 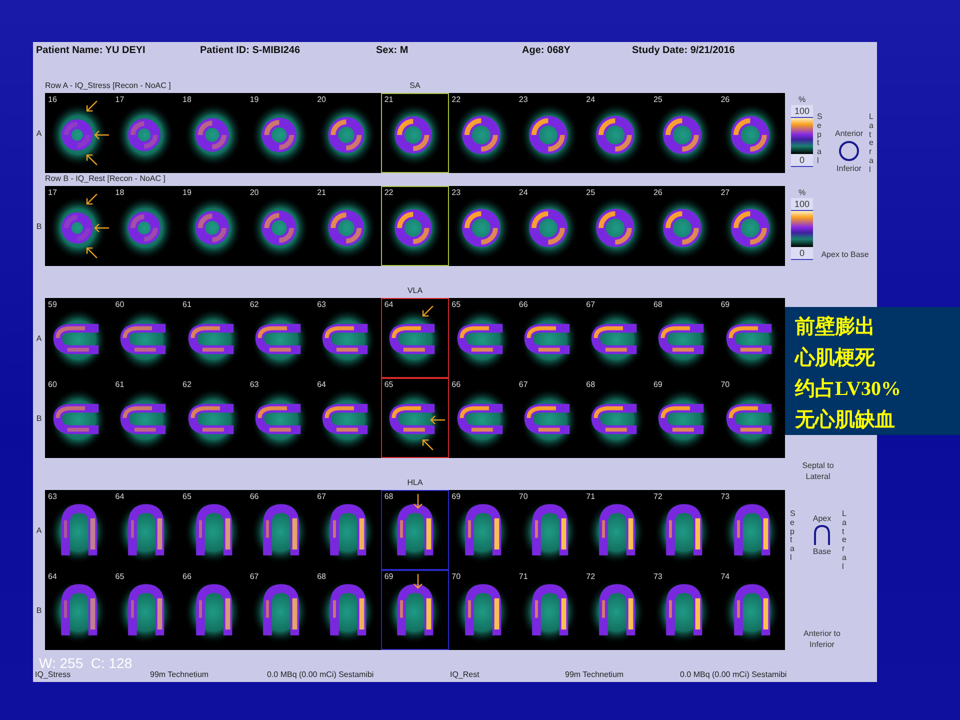 What do you see at coordinates (657, 304) in the screenshot?
I see `slice-number: 68` at bounding box center [657, 304].